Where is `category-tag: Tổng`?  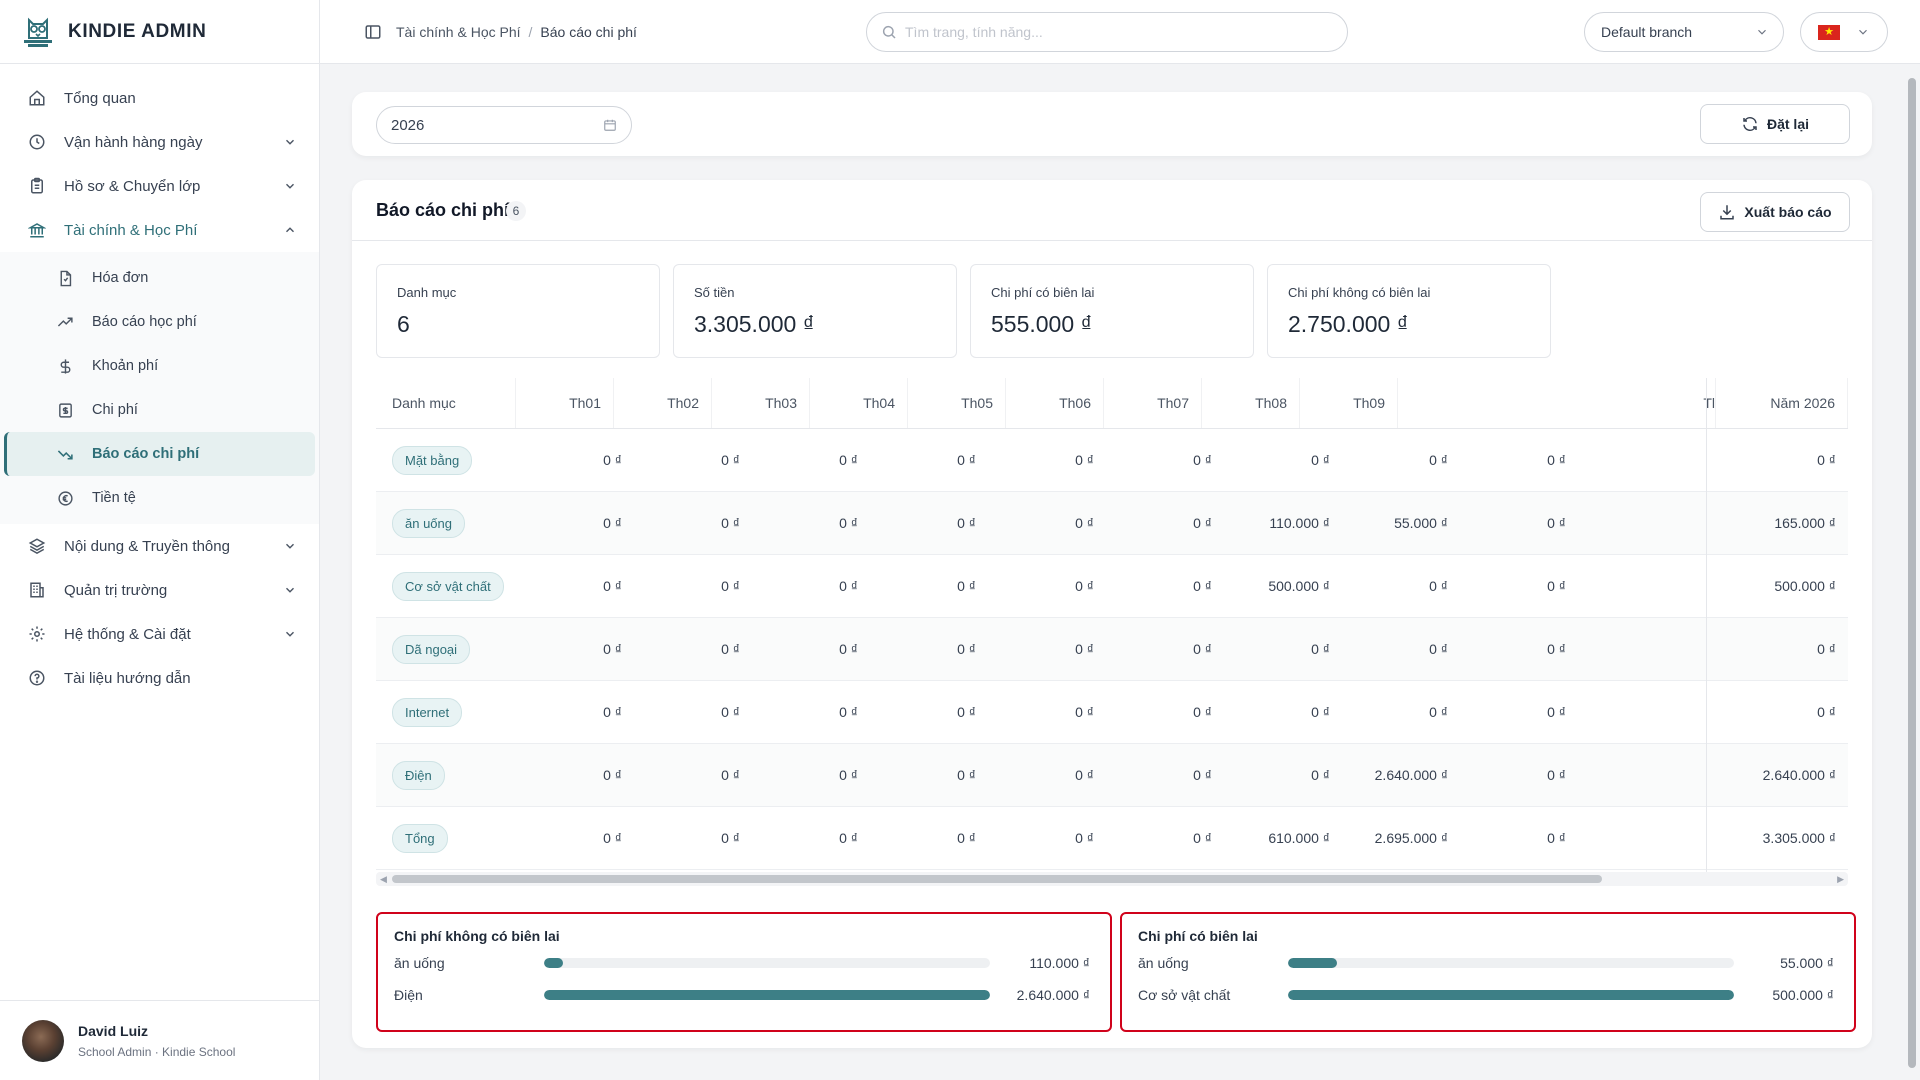 category-tag: Tổng is located at coordinates (420, 838).